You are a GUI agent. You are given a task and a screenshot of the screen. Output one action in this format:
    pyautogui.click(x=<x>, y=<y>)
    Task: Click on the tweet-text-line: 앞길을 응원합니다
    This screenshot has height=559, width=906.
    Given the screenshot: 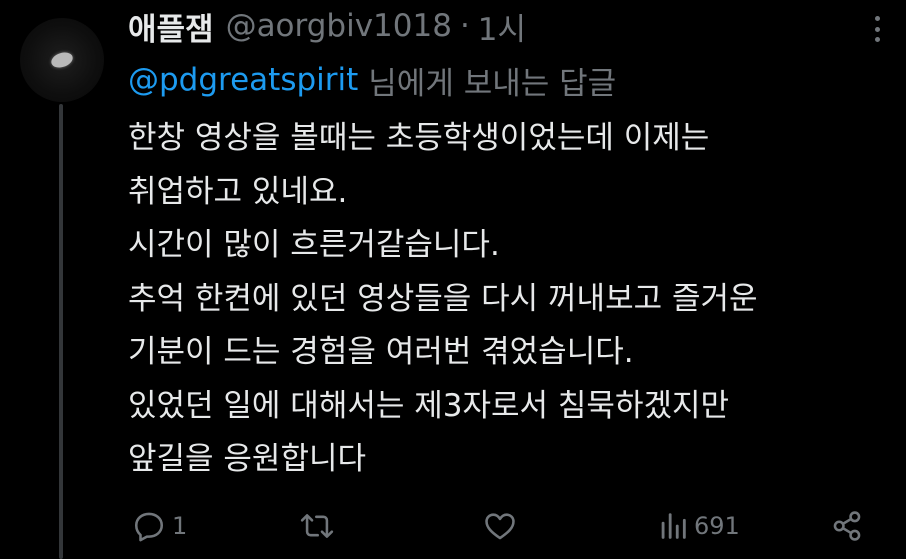 What is the action you would take?
    pyautogui.click(x=247, y=459)
    